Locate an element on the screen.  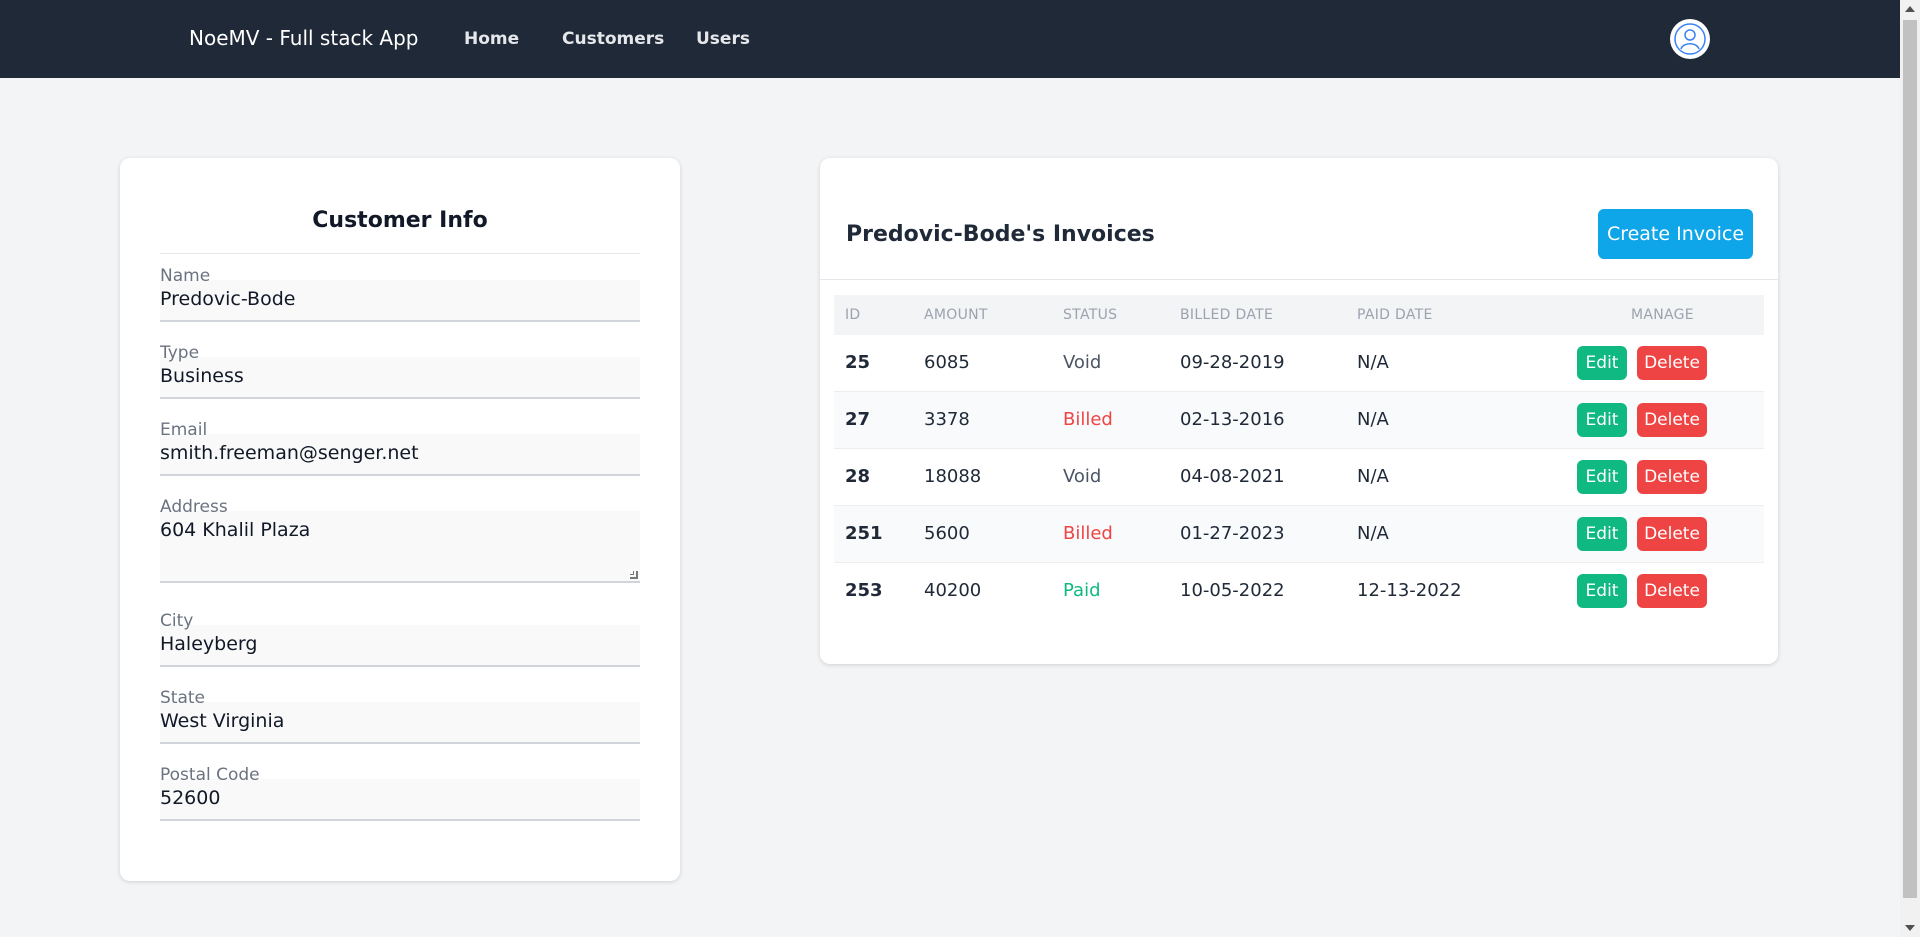
postal-code-value: 52600 is located at coordinates (190, 798).